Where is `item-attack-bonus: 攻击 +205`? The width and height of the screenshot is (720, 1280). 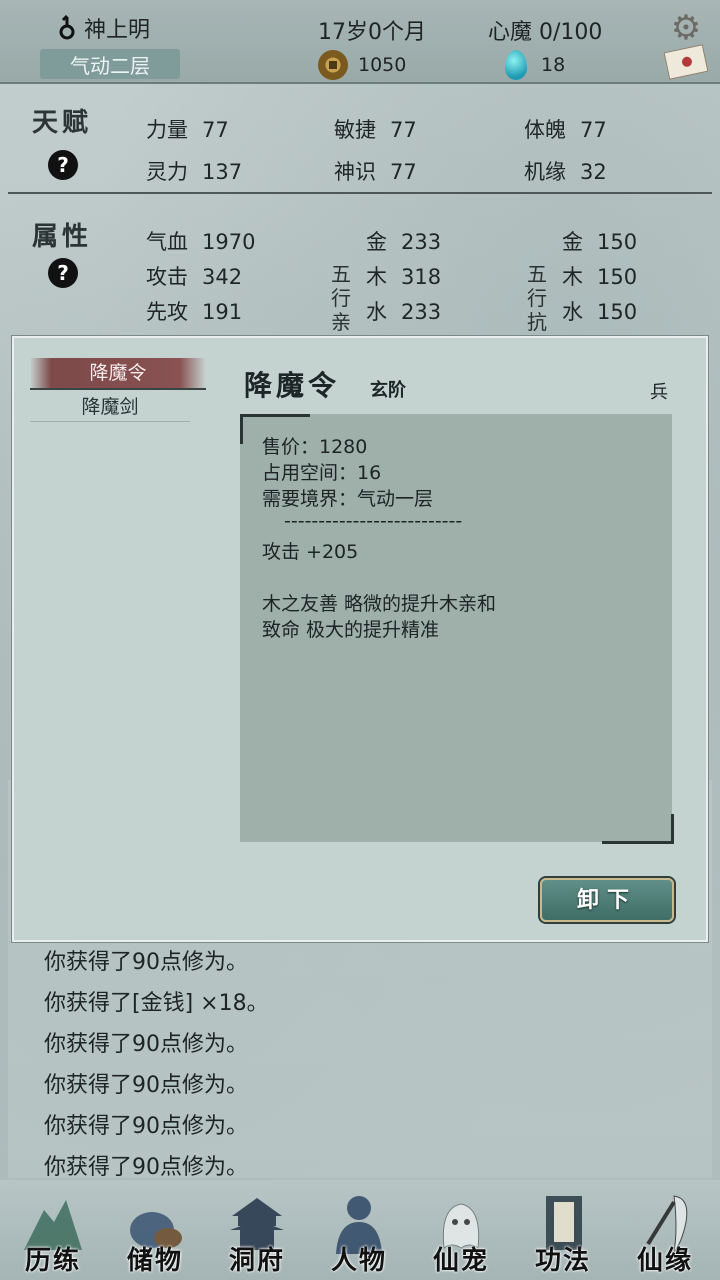
item-attack-bonus: 攻击 +205 is located at coordinates (310, 552).